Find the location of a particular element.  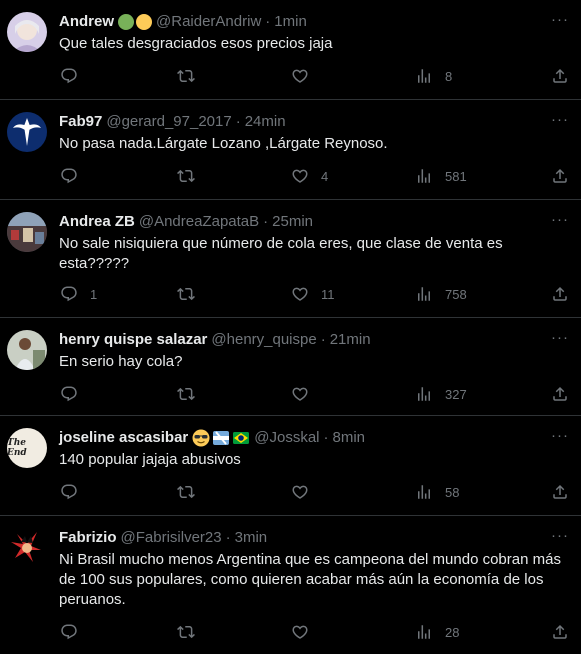

user-name: Andrew is located at coordinates (86, 22).